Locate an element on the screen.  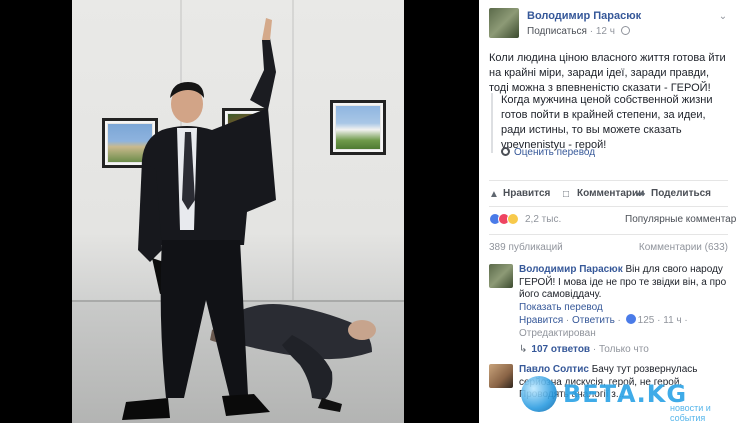
comment-like-count: 125 is located at coordinates (646, 320).